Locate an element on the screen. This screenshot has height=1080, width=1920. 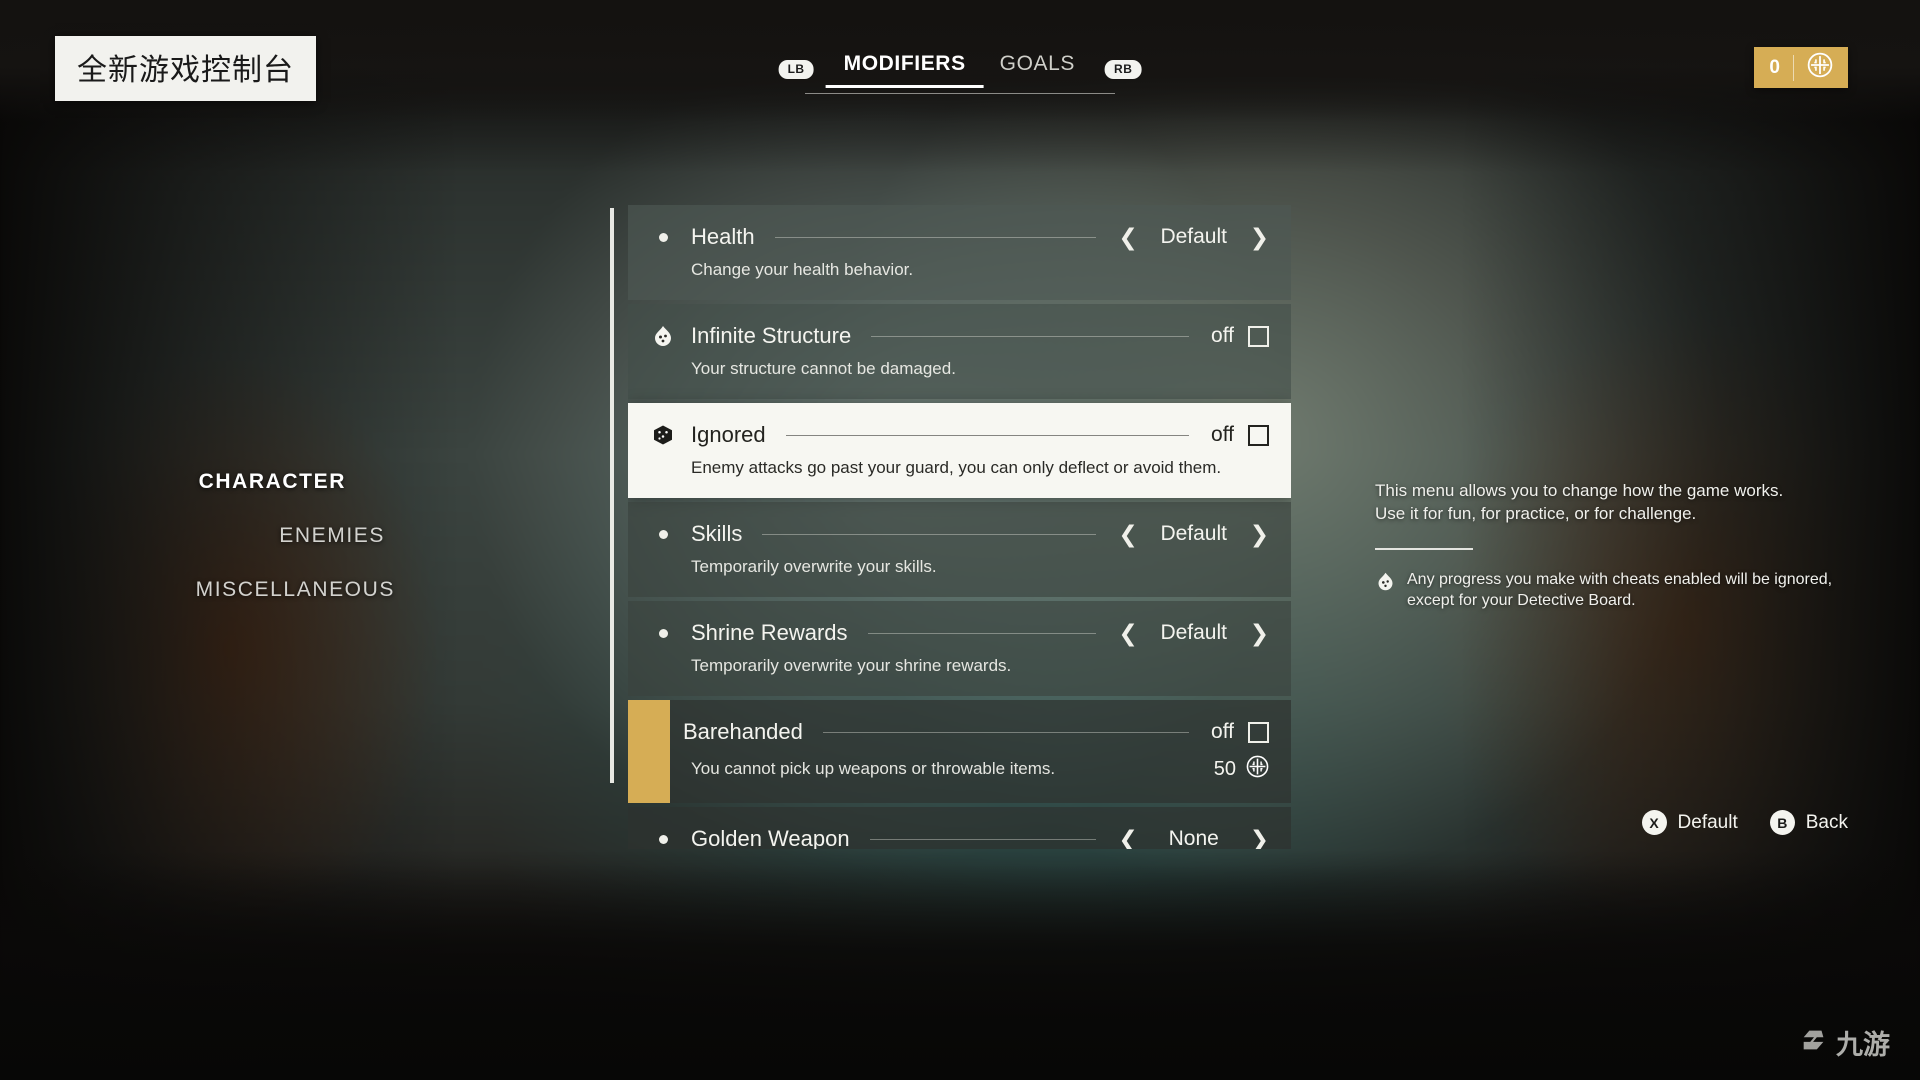
info-divider is located at coordinates (1424, 548).